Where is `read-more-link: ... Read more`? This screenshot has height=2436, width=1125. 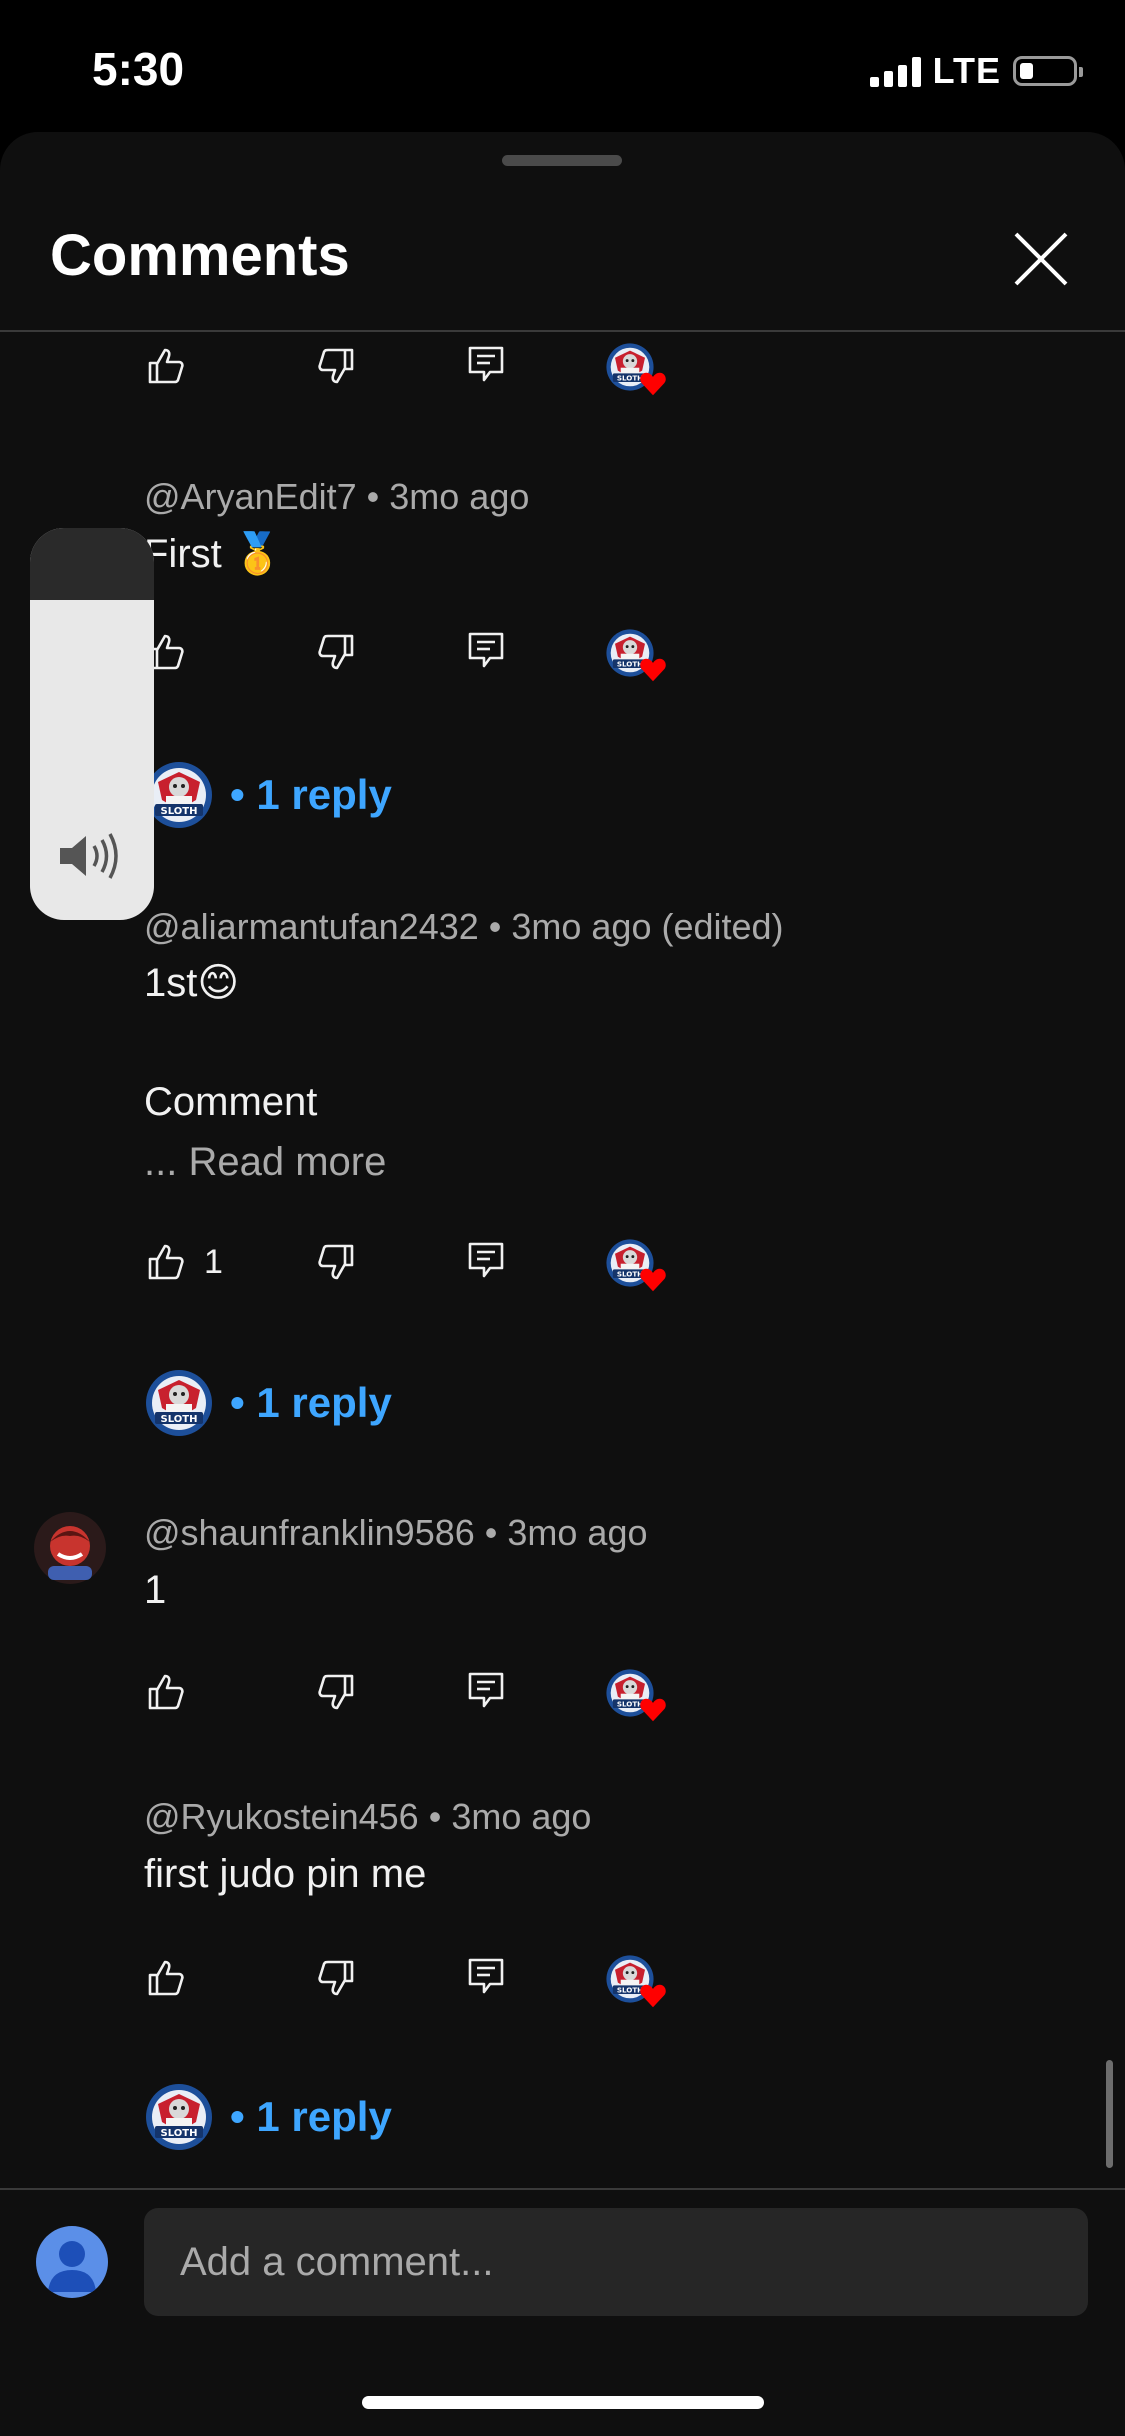 read-more-link: ... Read more is located at coordinates (265, 1162).